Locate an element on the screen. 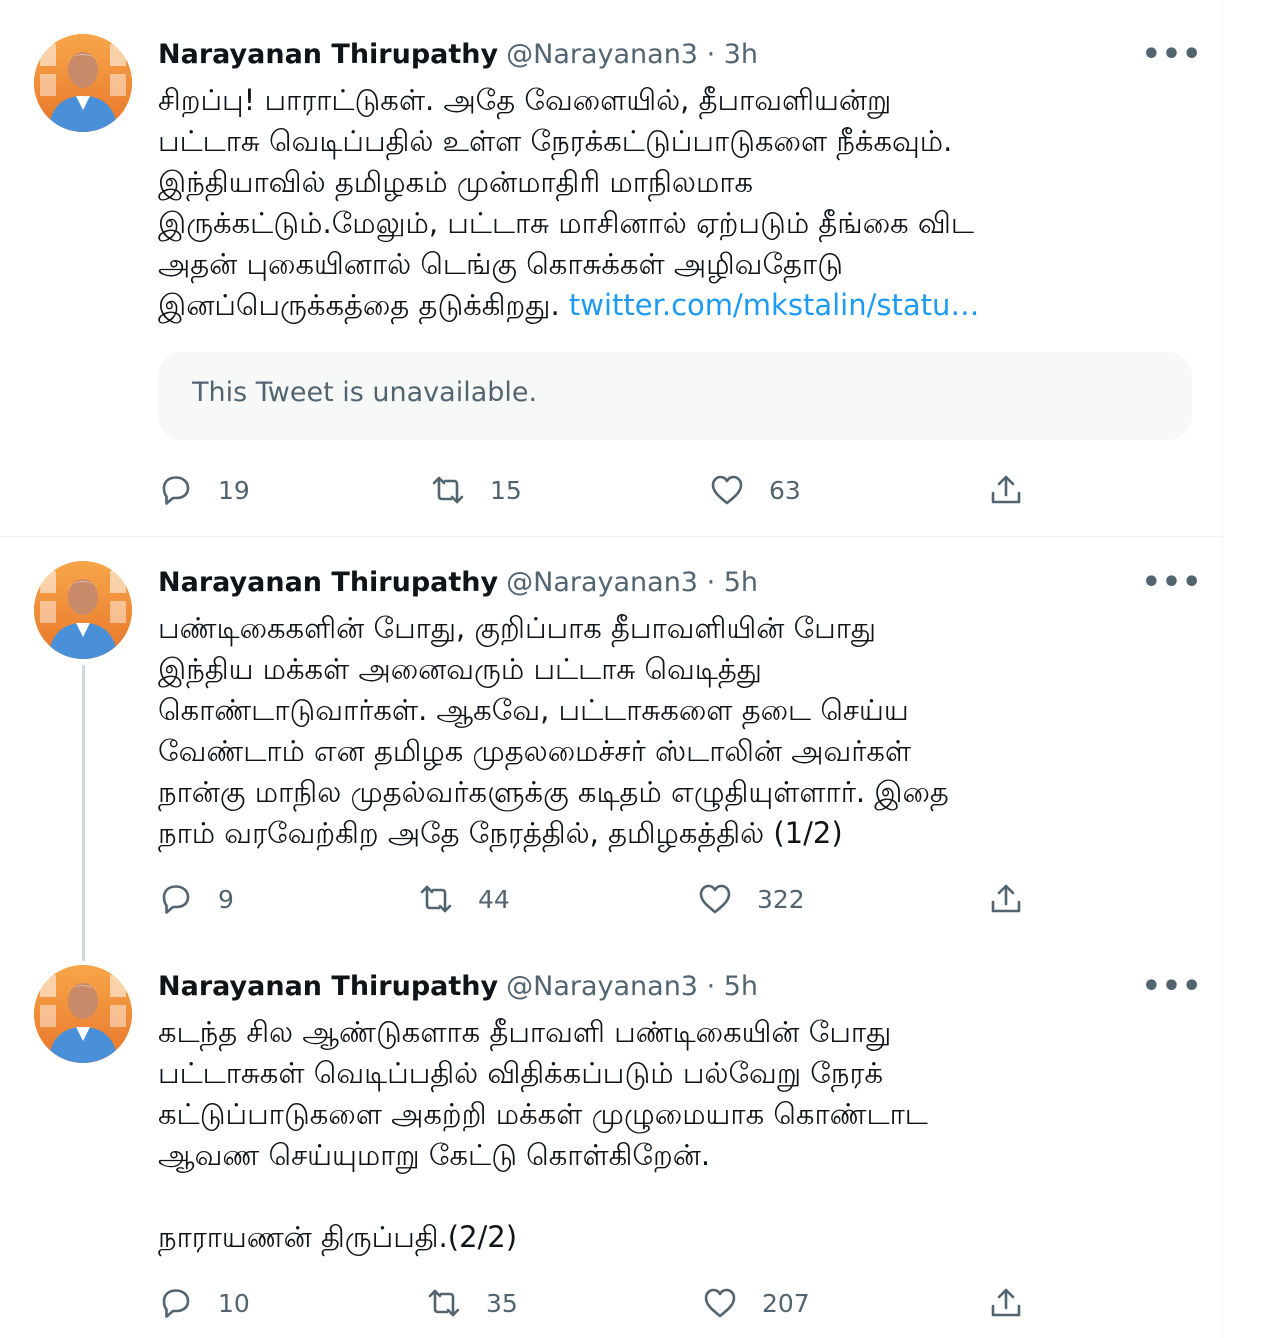  reply-count: 19 is located at coordinates (234, 490).